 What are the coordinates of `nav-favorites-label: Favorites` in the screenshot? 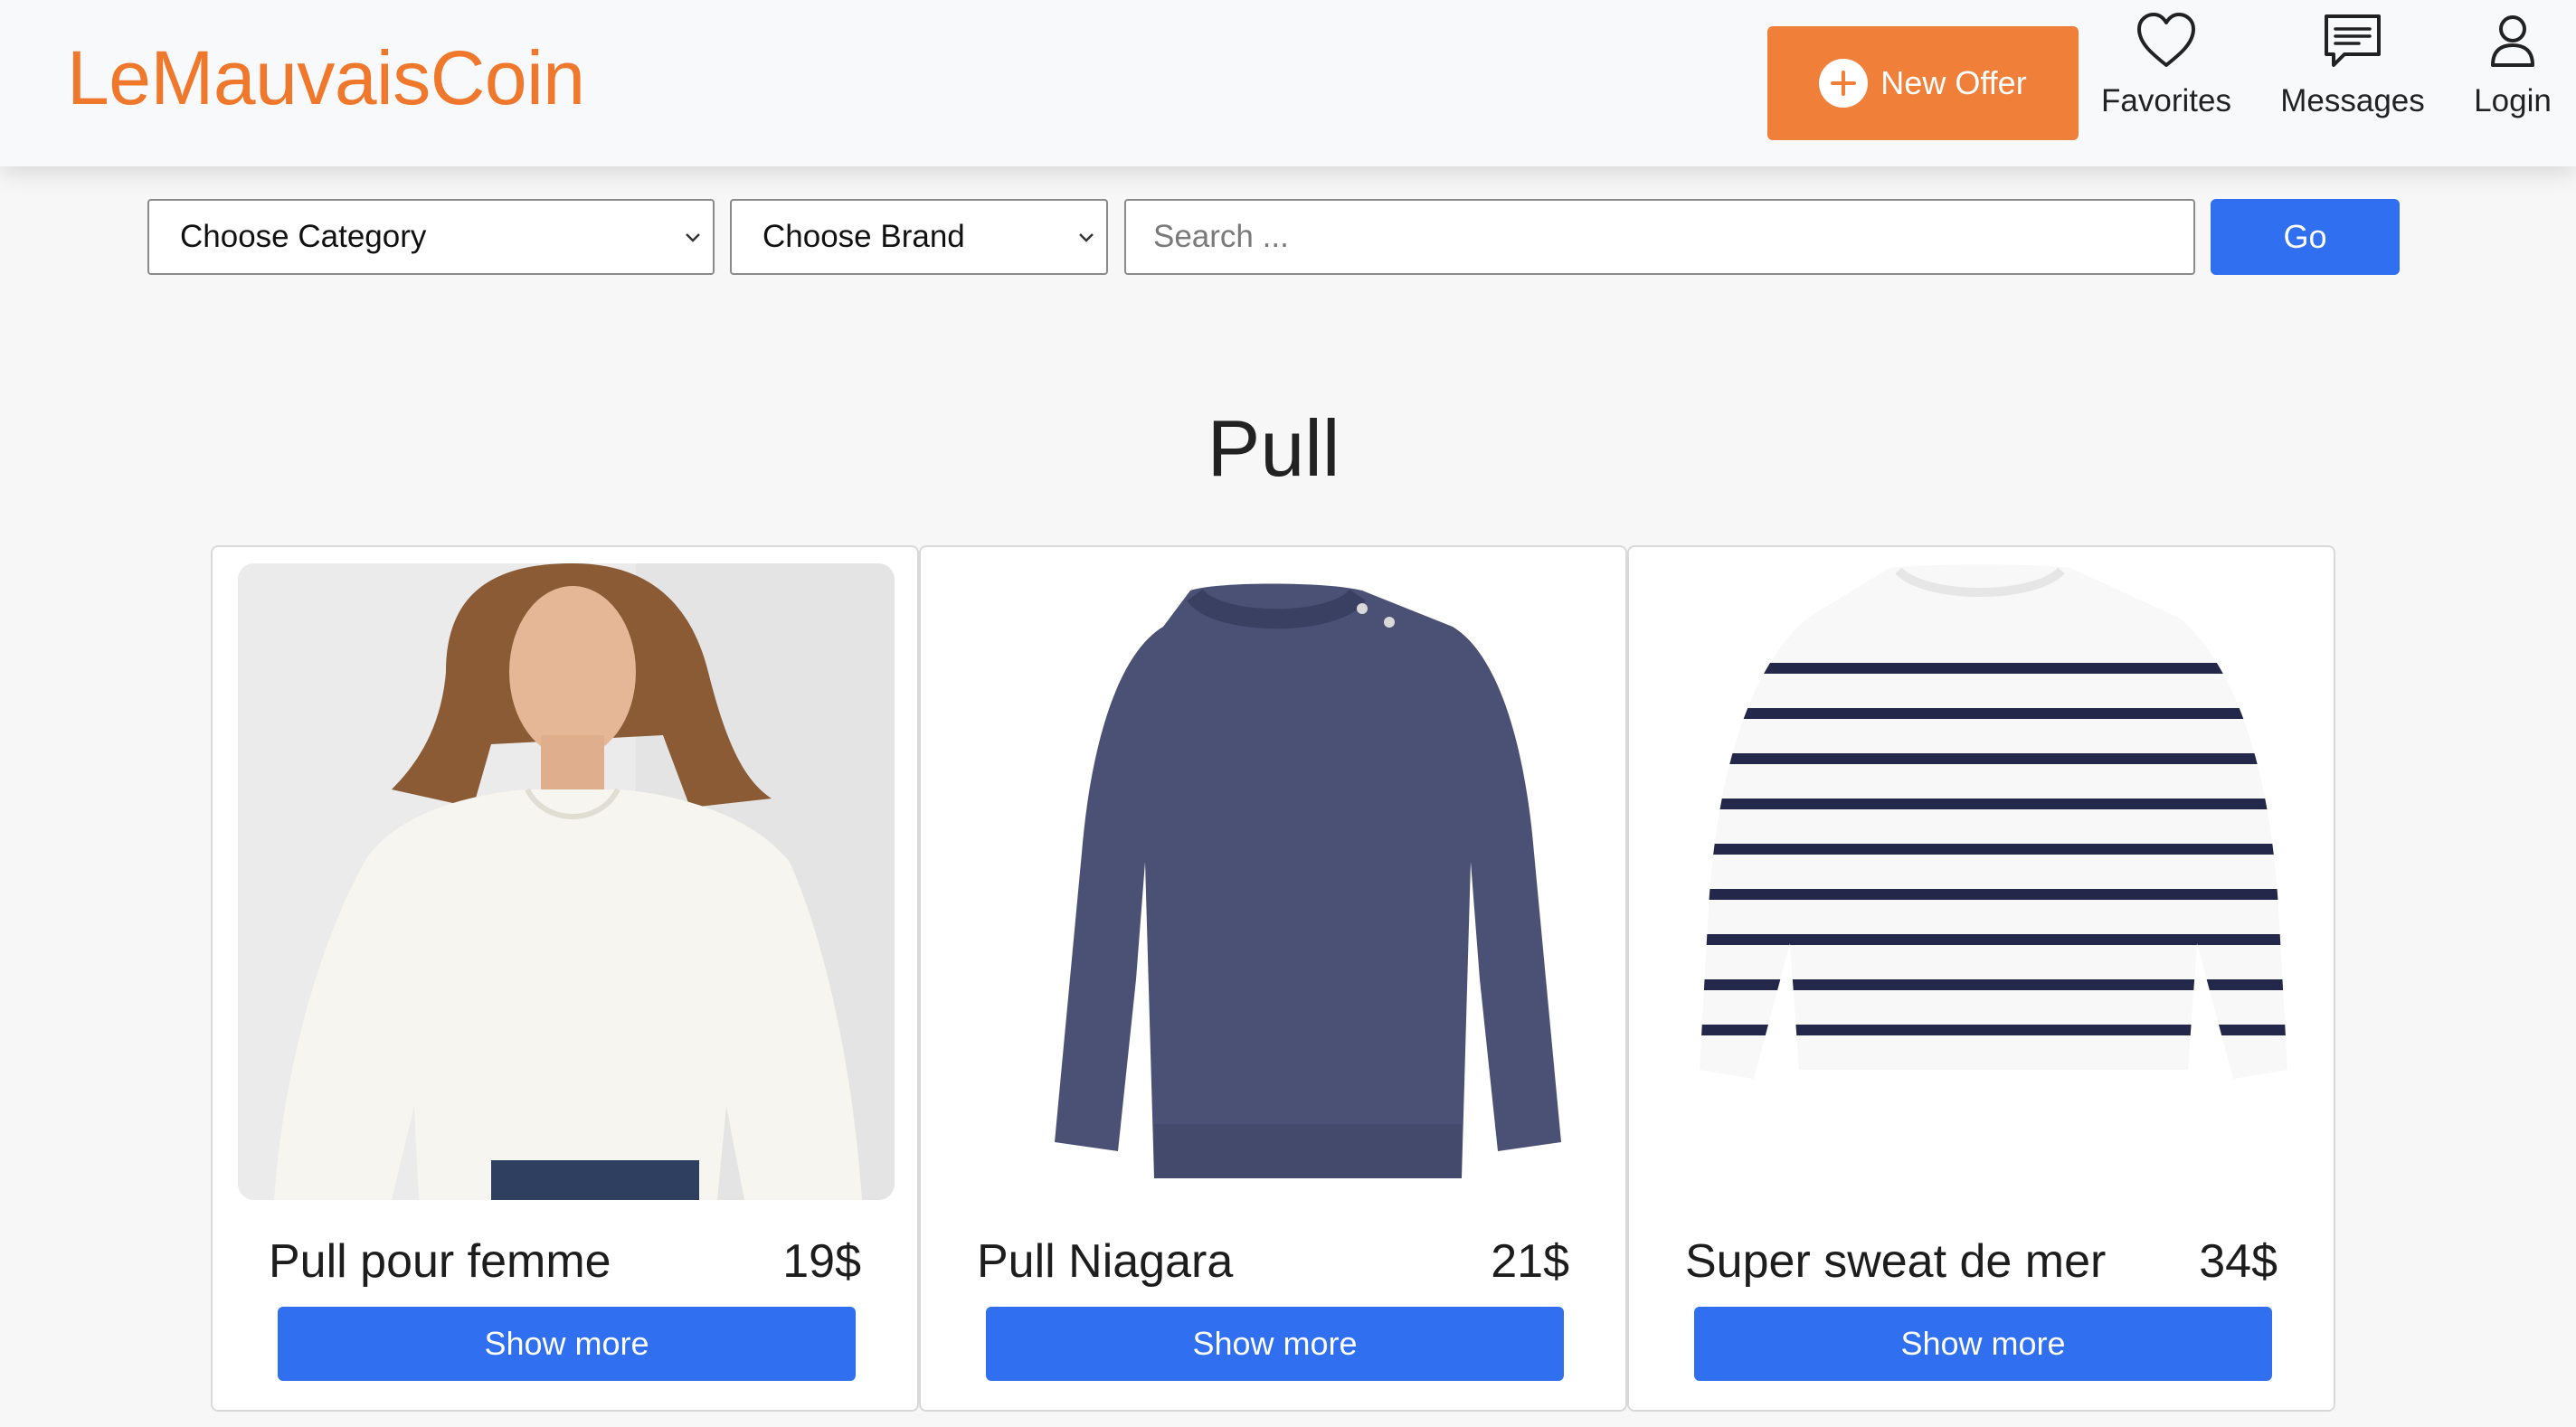 It's located at (2166, 101).